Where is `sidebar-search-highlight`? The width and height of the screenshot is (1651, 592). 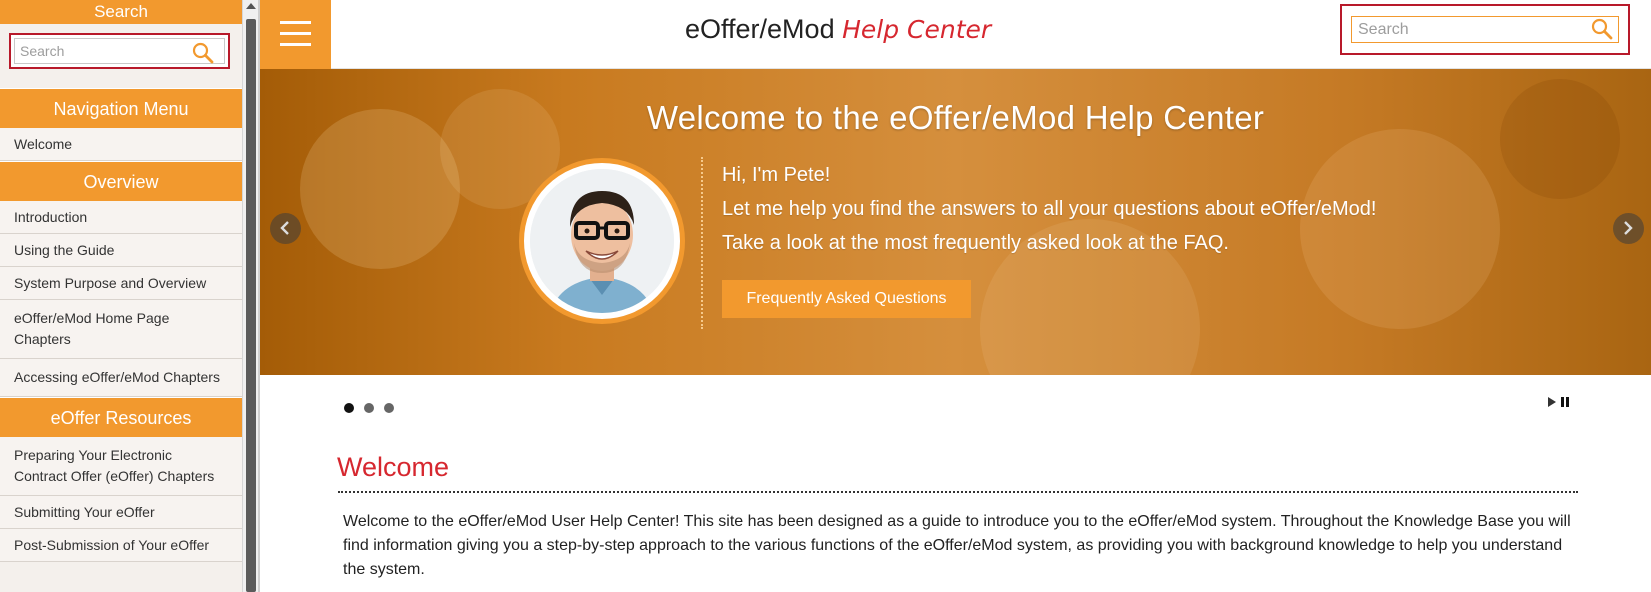 sidebar-search-highlight is located at coordinates (119, 51).